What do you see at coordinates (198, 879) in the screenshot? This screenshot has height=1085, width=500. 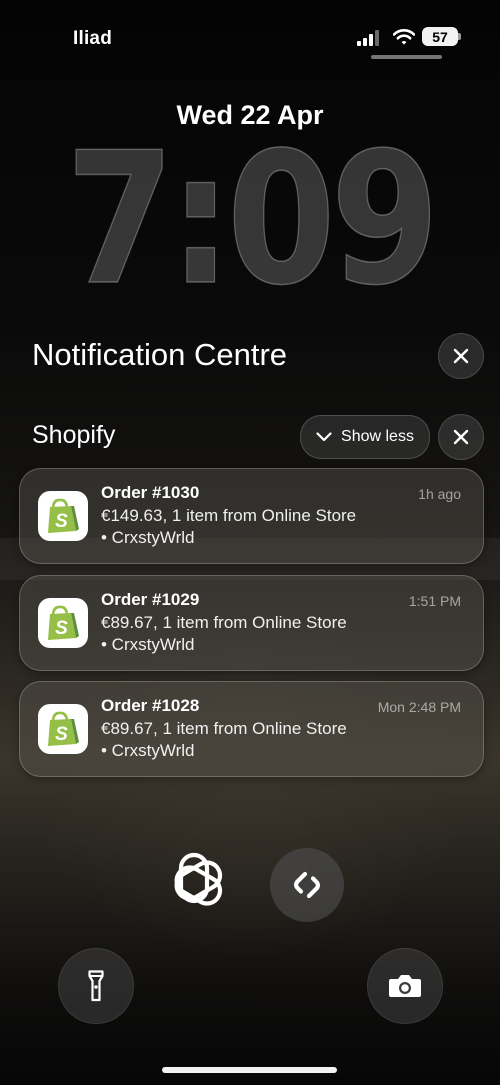 I see `chatgpt-logo-icon` at bounding box center [198, 879].